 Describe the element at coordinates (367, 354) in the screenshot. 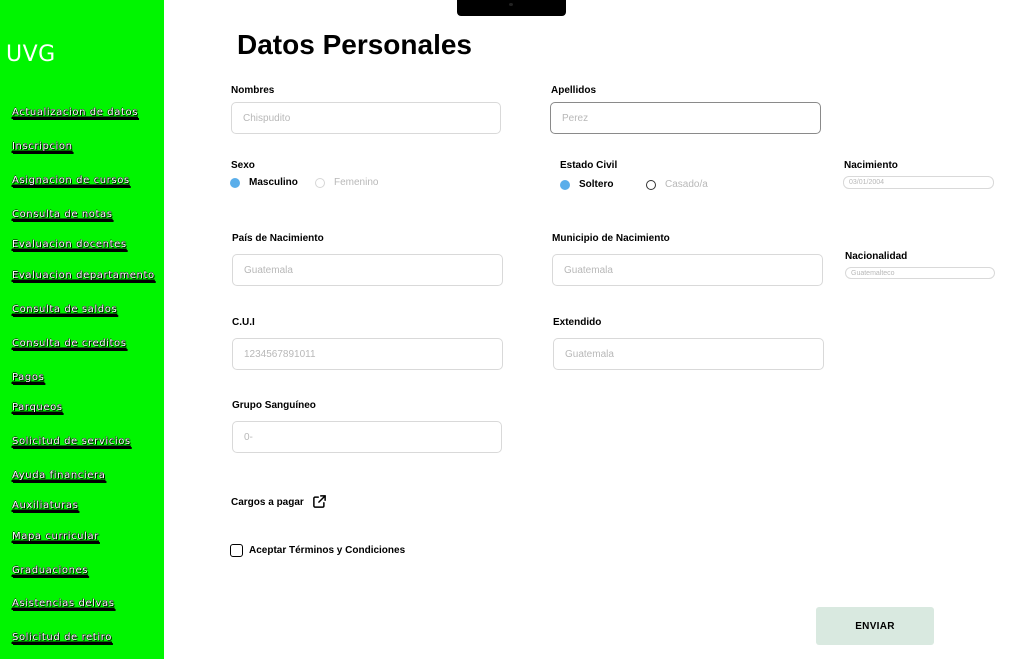

I see `cui-field: 1234567891011` at that location.